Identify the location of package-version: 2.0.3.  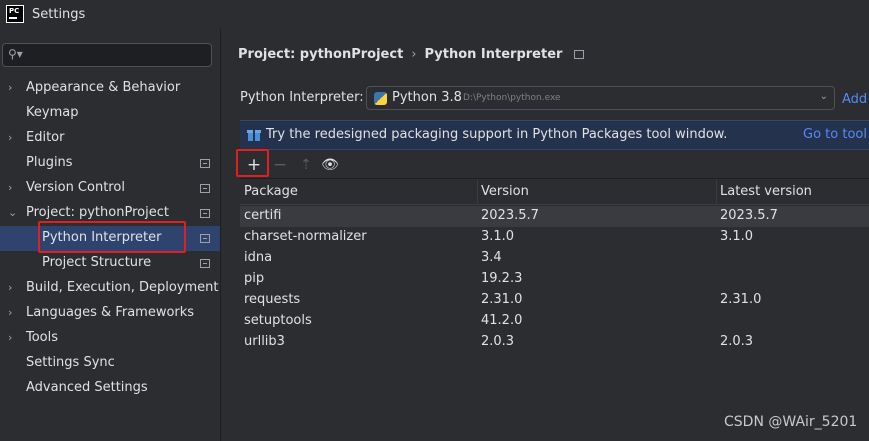
(498, 341).